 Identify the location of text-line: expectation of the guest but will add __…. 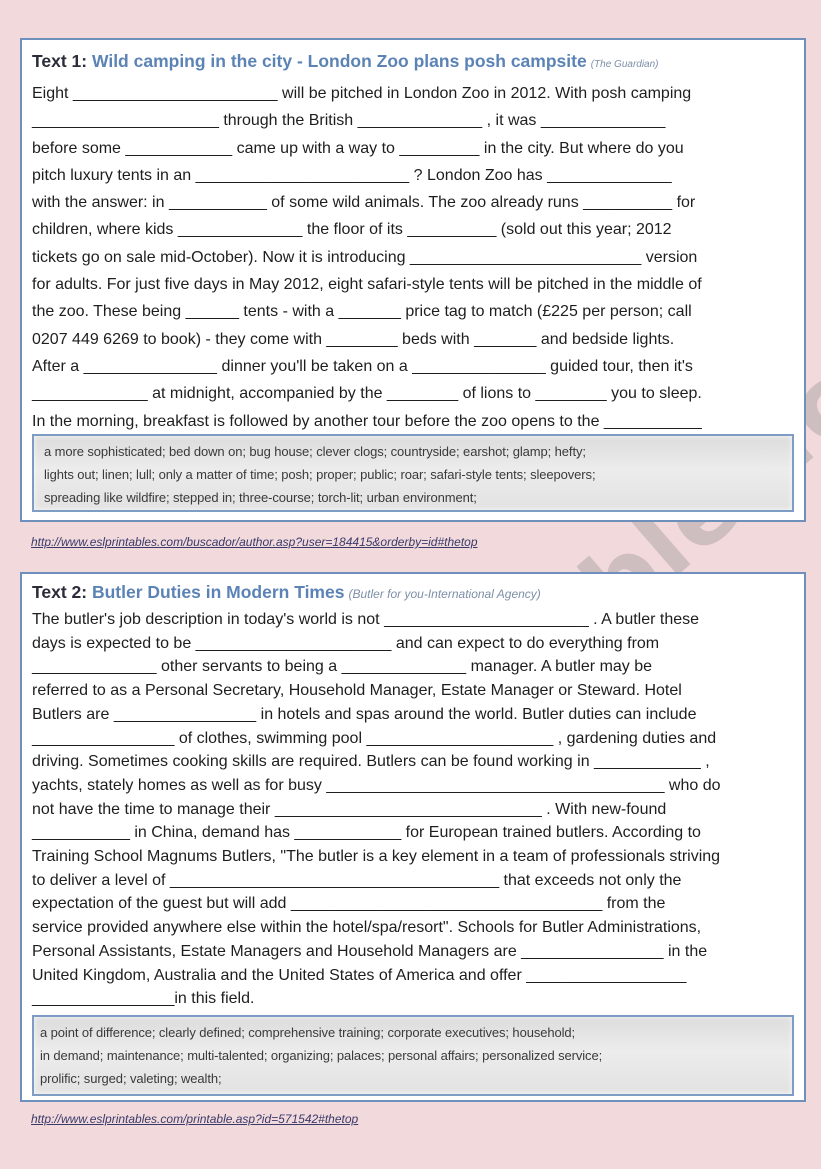
(349, 904).